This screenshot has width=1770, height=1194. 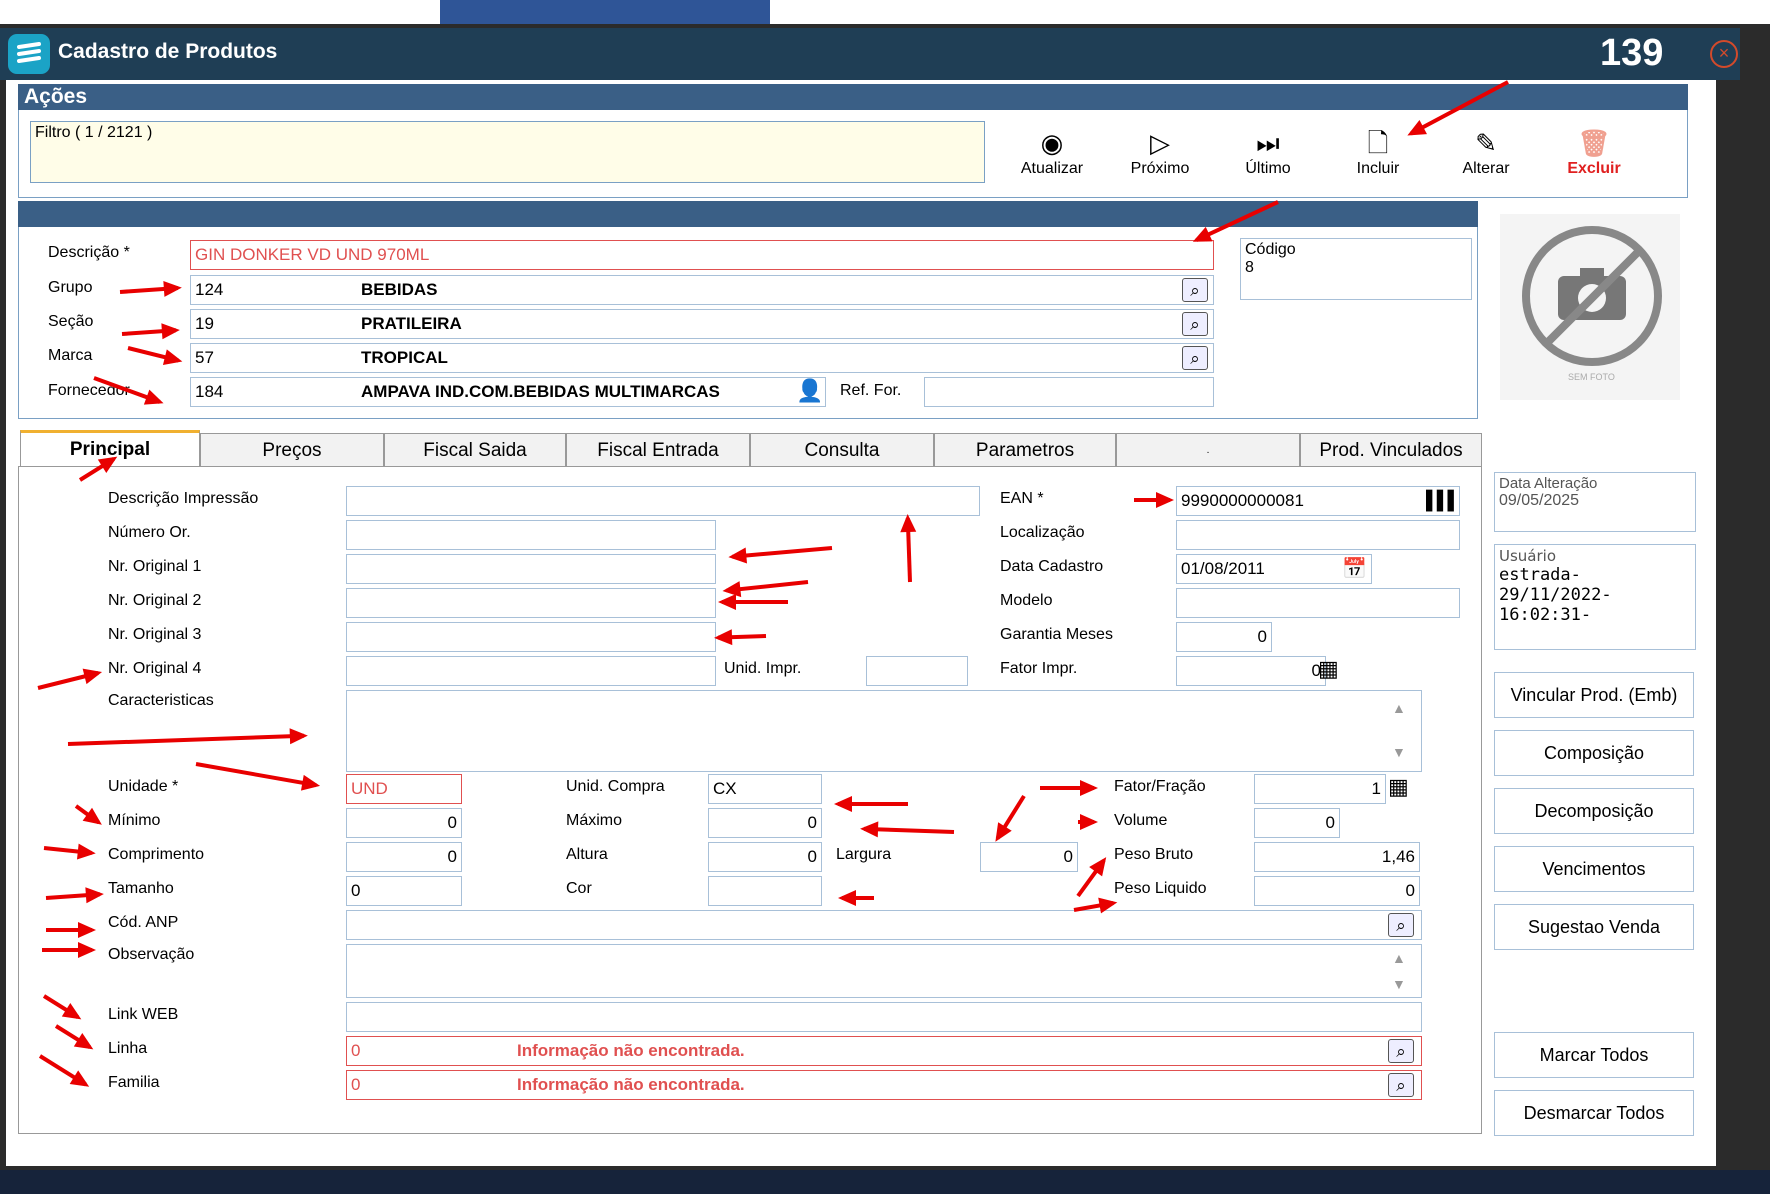 I want to click on secao-label: Seção, so click(x=71, y=321).